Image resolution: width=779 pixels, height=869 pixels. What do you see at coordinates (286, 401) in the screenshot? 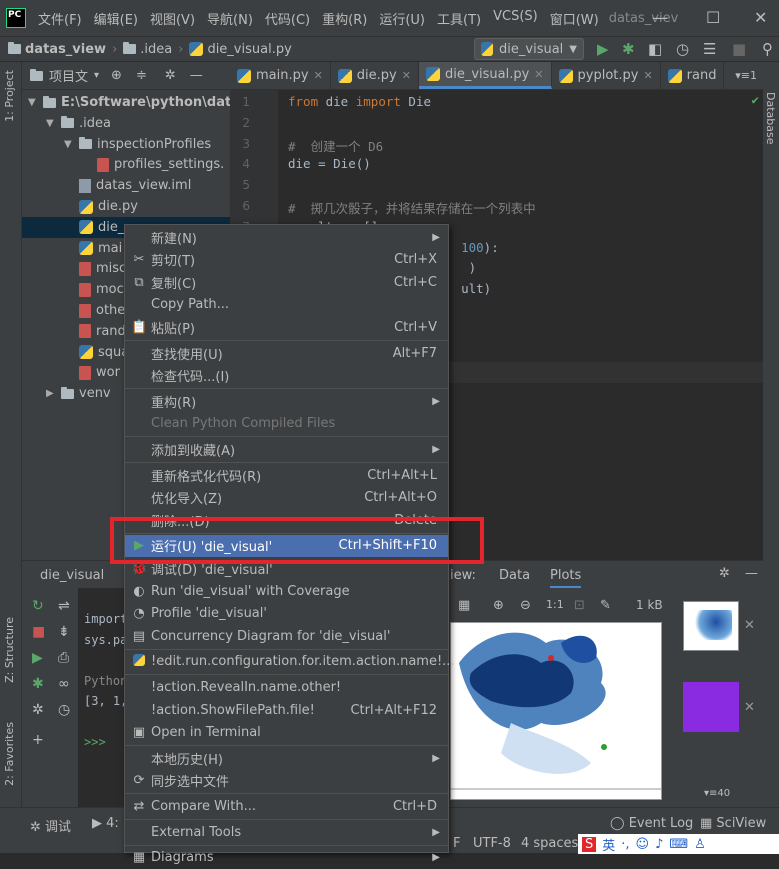
I see `context-menu-item: 重构(R) ▶` at bounding box center [286, 401].